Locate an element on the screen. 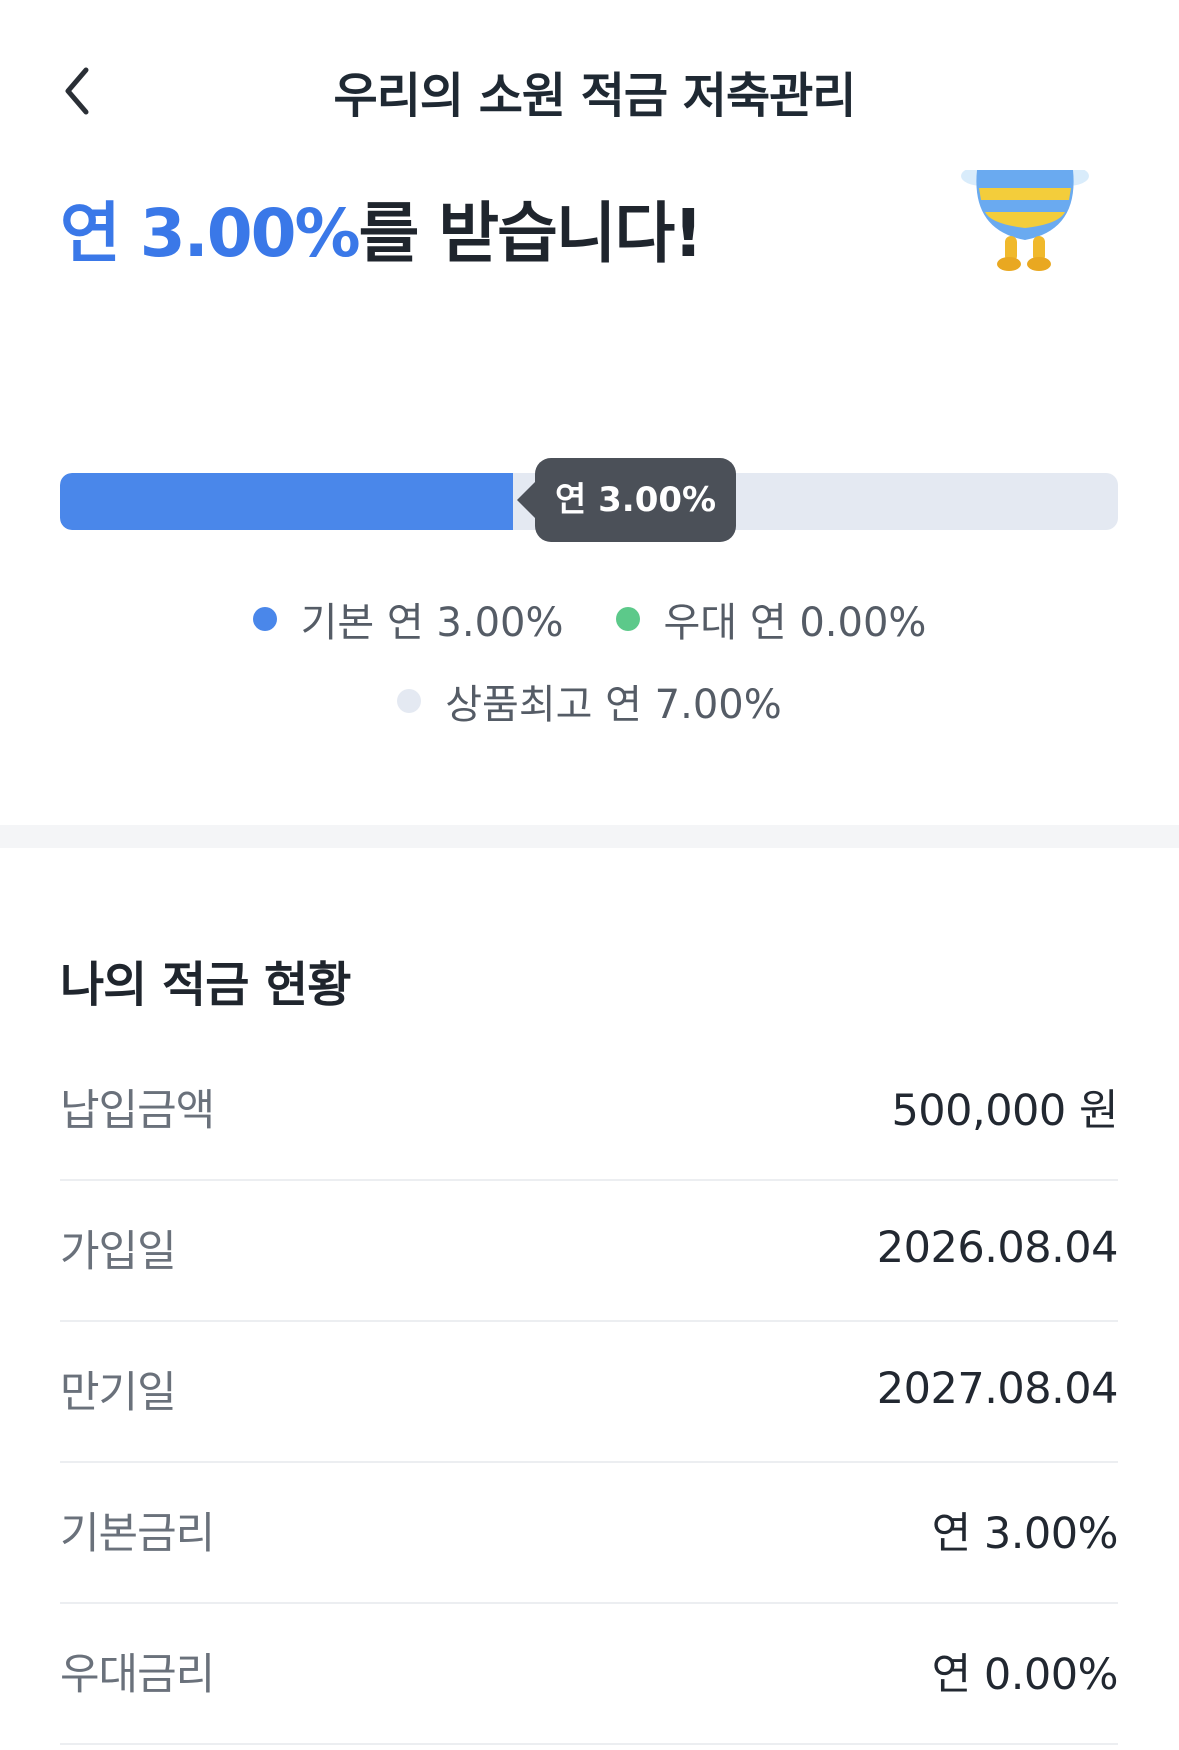 Image resolution: width=1179 pixels, height=1750 pixels. status-section-title: 나의 적금 현황 is located at coordinates (205, 985).